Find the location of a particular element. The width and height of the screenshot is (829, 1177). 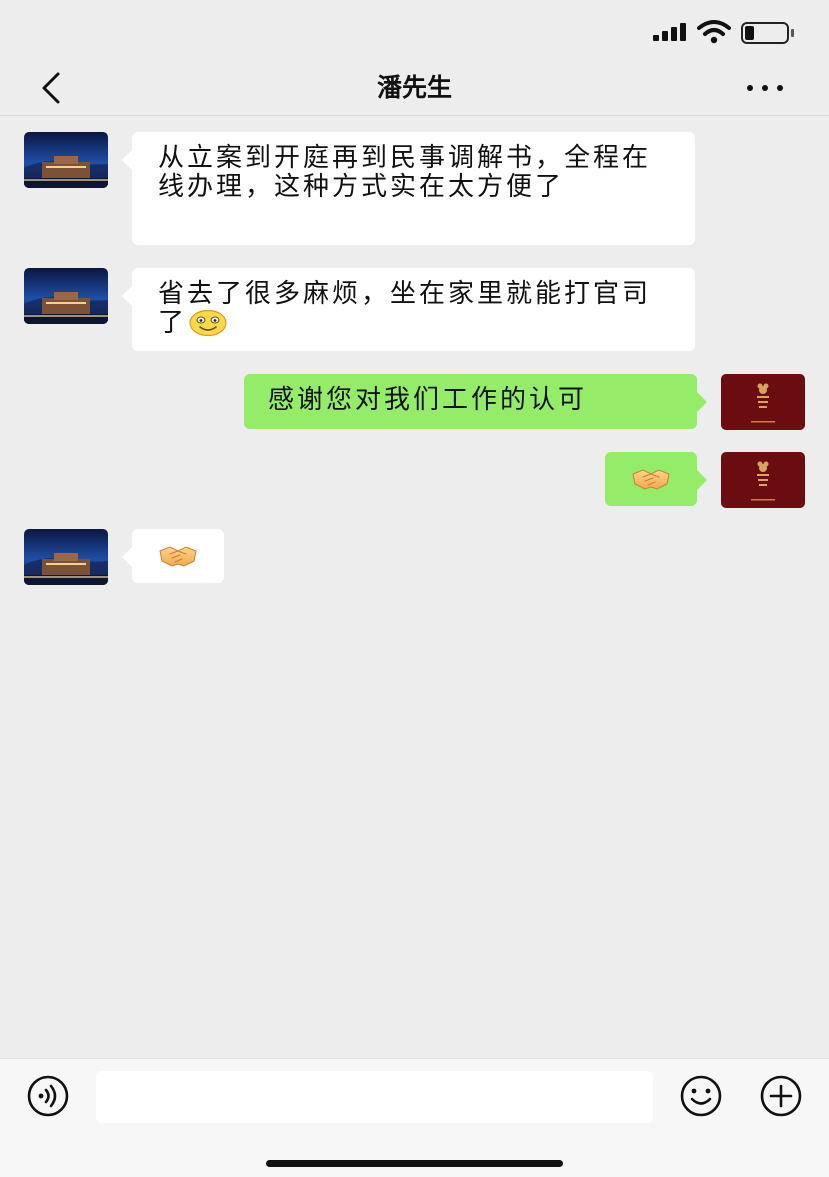

emoji-button is located at coordinates (701, 1096).